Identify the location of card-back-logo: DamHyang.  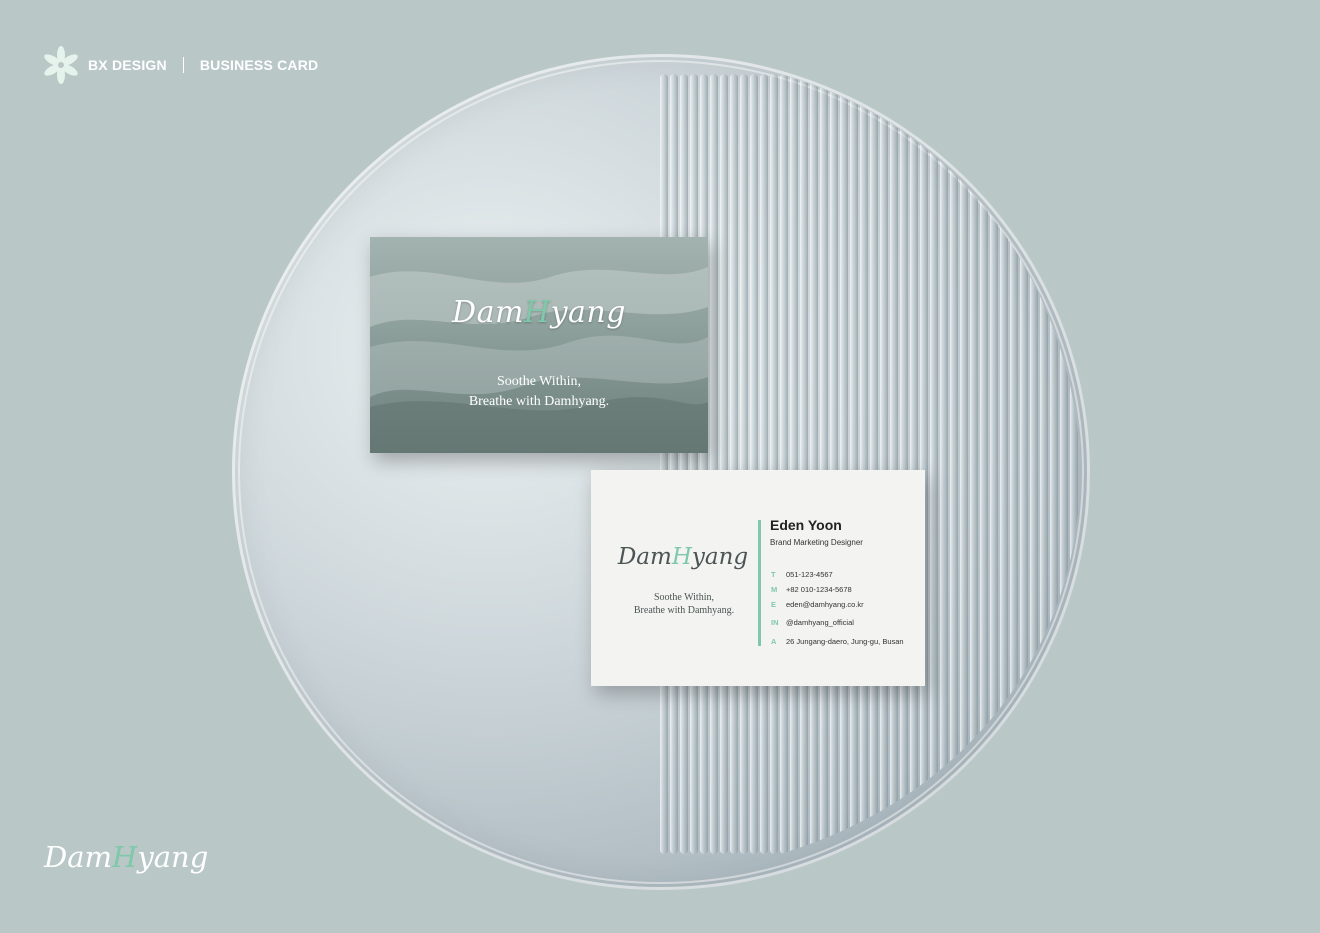
(683, 557).